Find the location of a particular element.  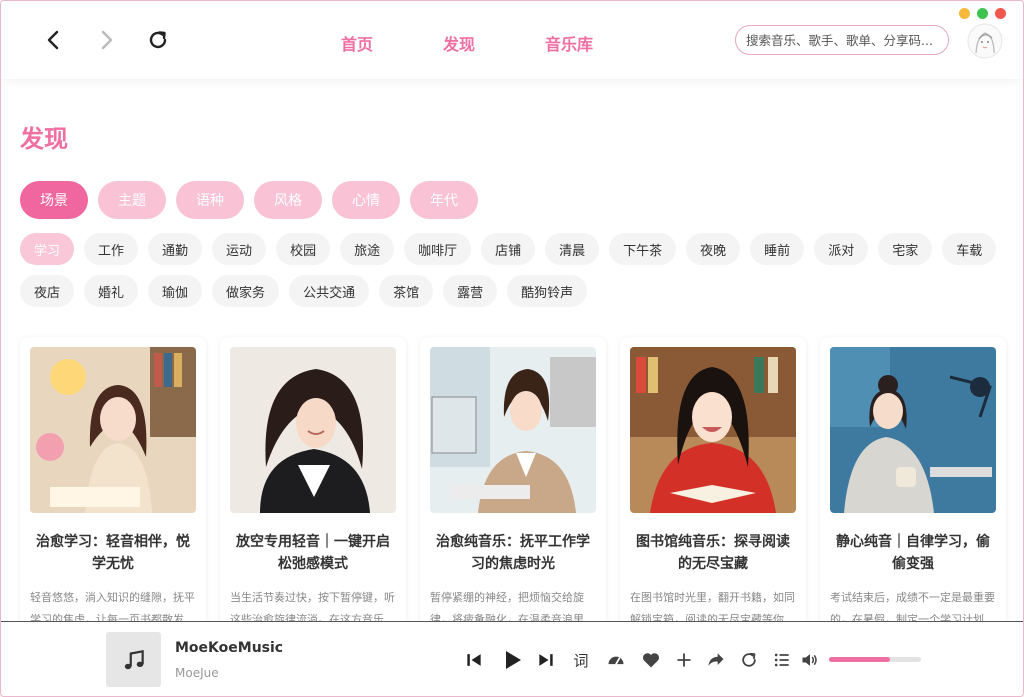

tag-chip: 咖啡厅 is located at coordinates (438, 249).